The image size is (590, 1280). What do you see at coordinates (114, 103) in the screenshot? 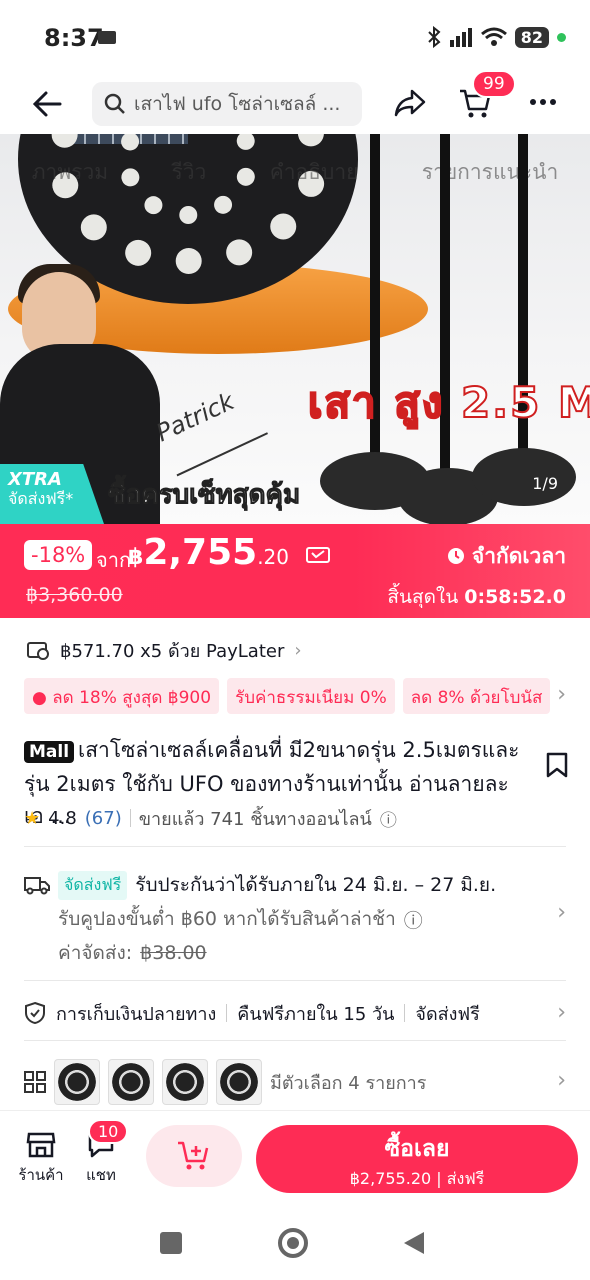
I see `search-icon` at bounding box center [114, 103].